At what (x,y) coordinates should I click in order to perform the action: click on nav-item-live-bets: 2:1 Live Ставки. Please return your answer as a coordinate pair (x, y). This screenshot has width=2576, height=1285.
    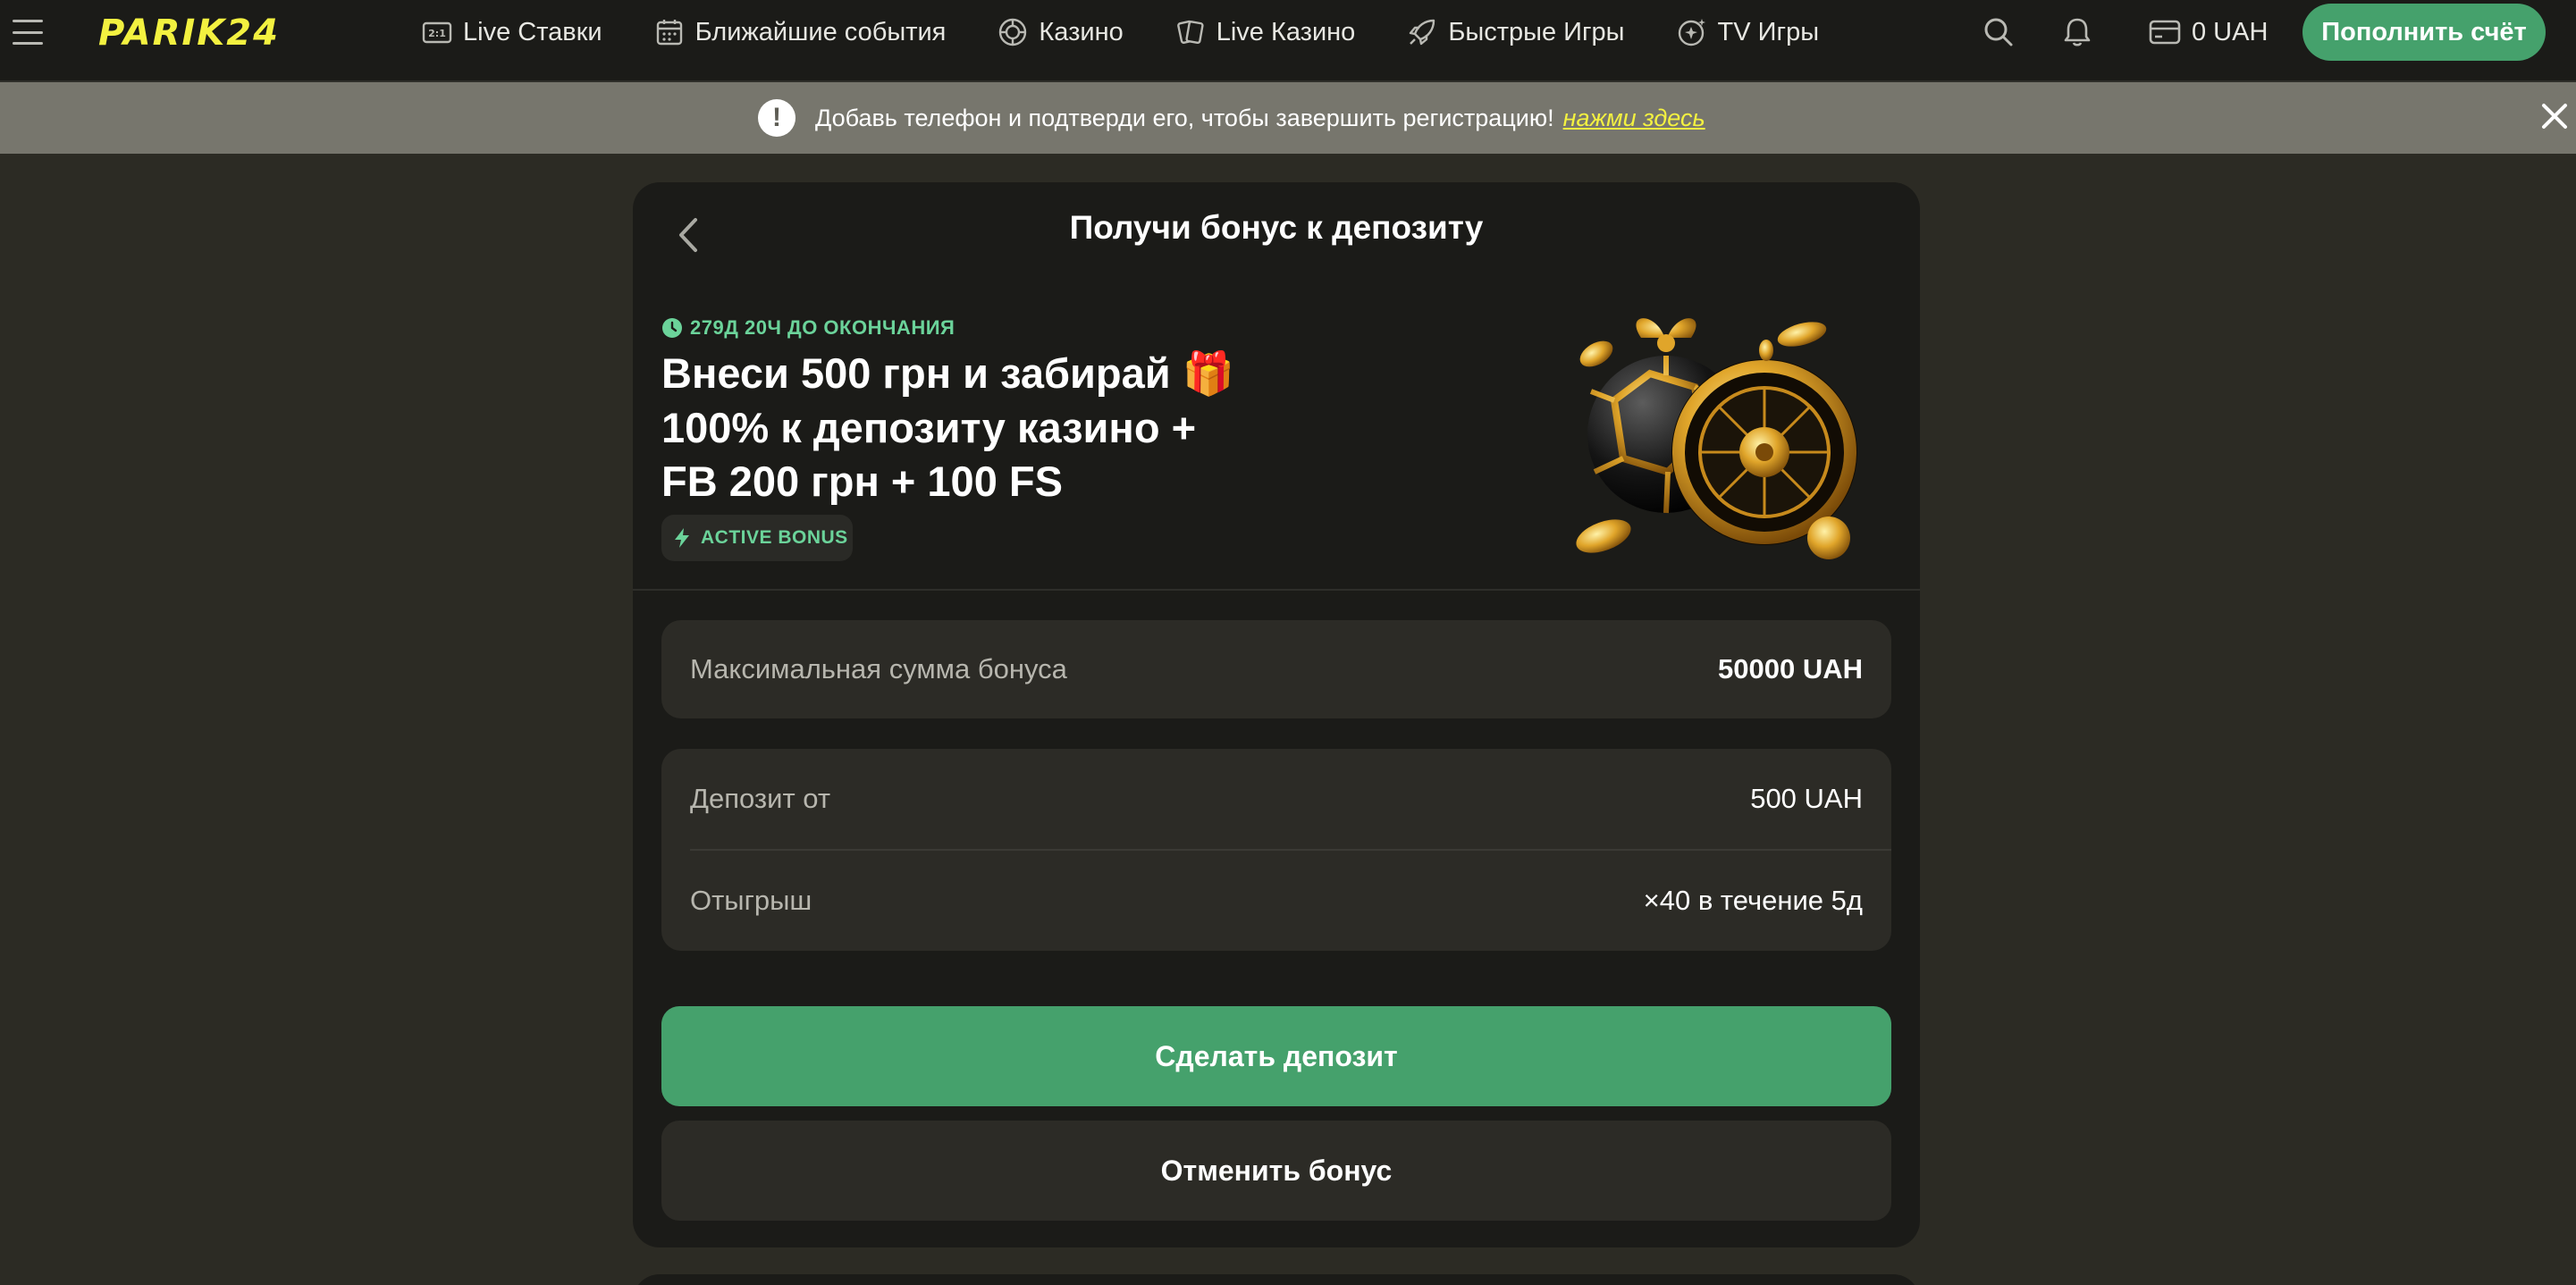
    Looking at the image, I should click on (512, 32).